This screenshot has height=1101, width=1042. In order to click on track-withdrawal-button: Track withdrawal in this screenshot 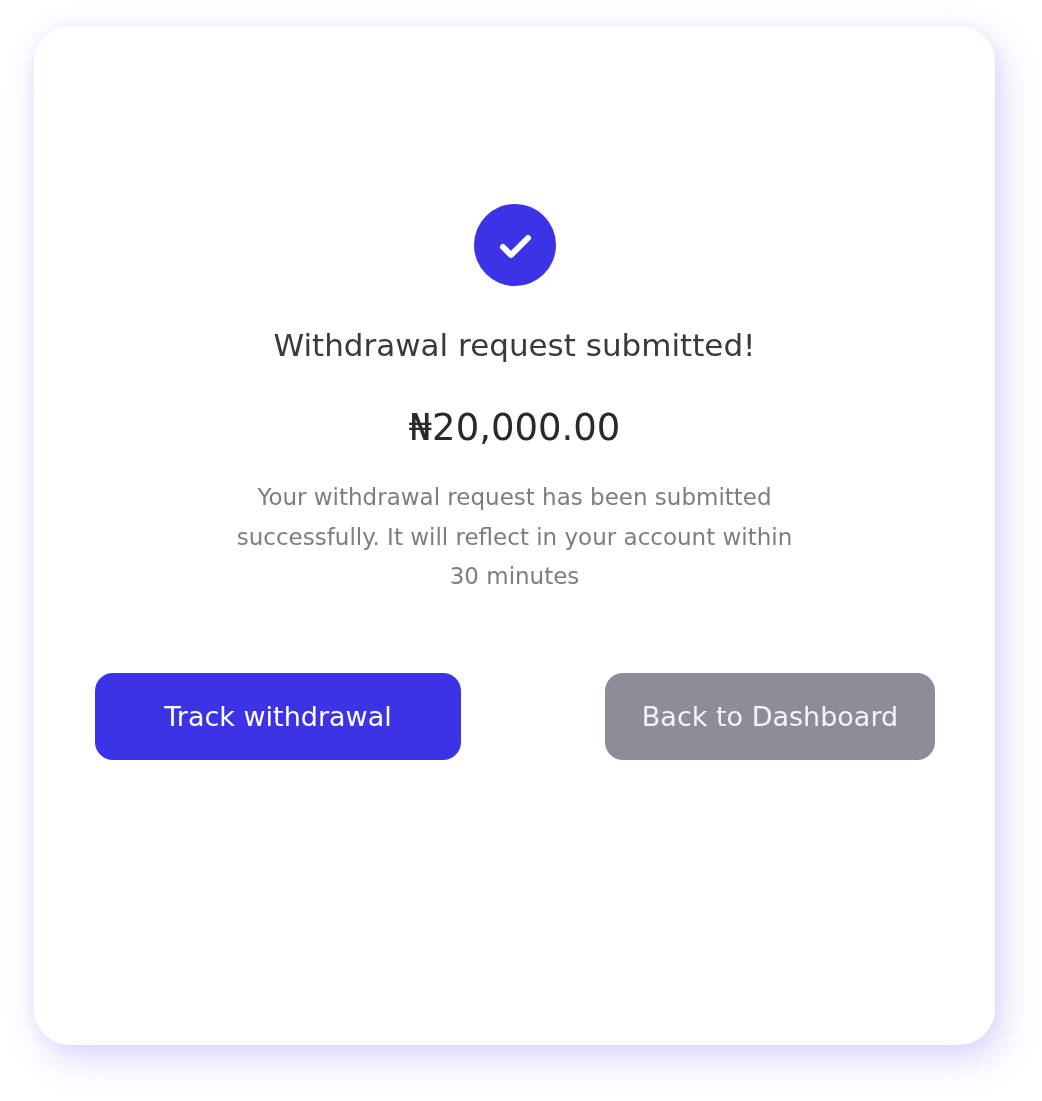, I will do `click(278, 716)`.